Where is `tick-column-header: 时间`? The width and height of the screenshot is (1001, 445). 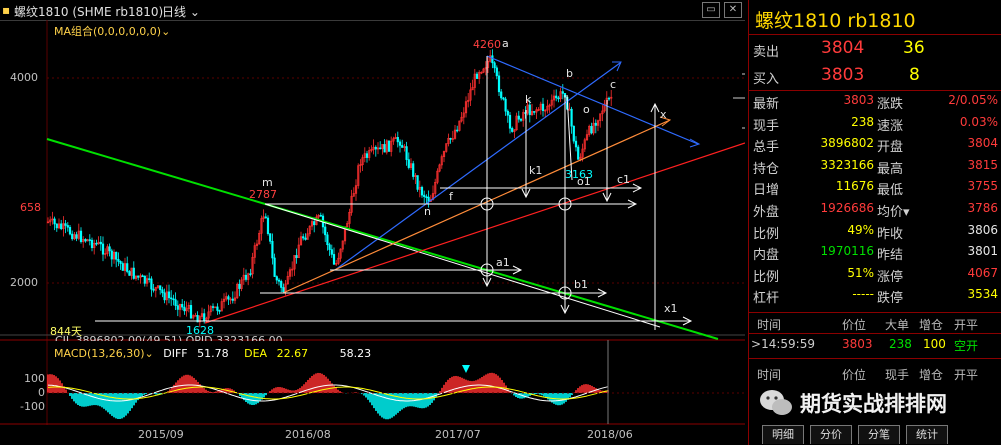 tick-column-header: 时间 is located at coordinates (769, 325).